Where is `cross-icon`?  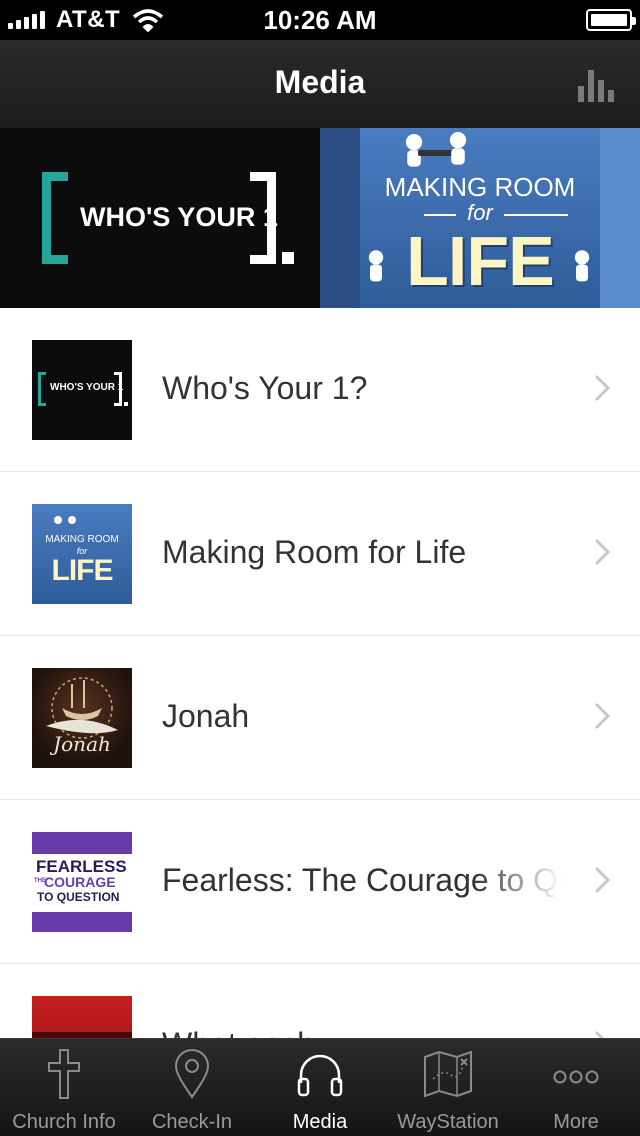 cross-icon is located at coordinates (64, 1074).